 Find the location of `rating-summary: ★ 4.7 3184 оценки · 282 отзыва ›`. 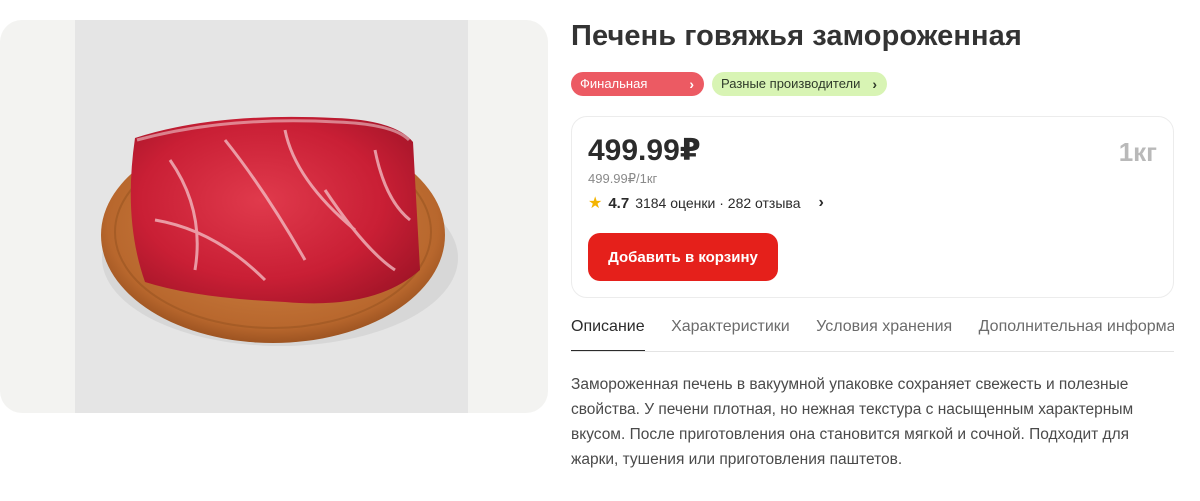

rating-summary: ★ 4.7 3184 оценки · 282 отзыва › is located at coordinates (706, 203).